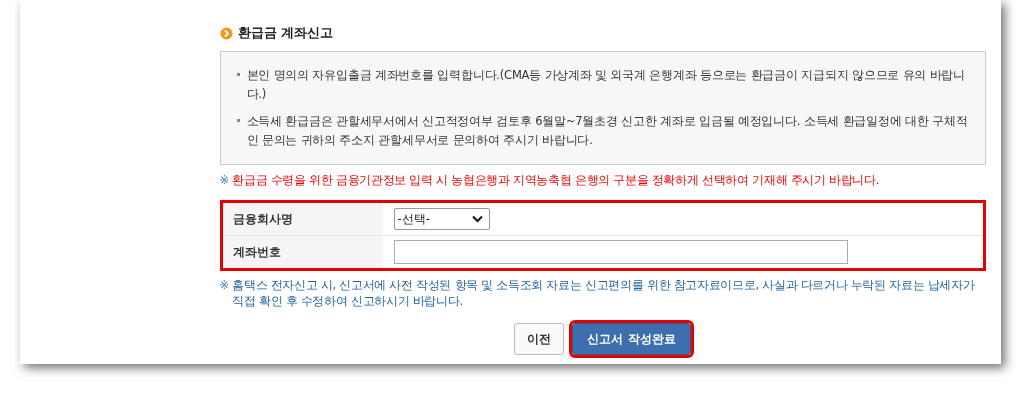  What do you see at coordinates (631, 339) in the screenshot?
I see `submit-button: 신고서 작성완료` at bounding box center [631, 339].